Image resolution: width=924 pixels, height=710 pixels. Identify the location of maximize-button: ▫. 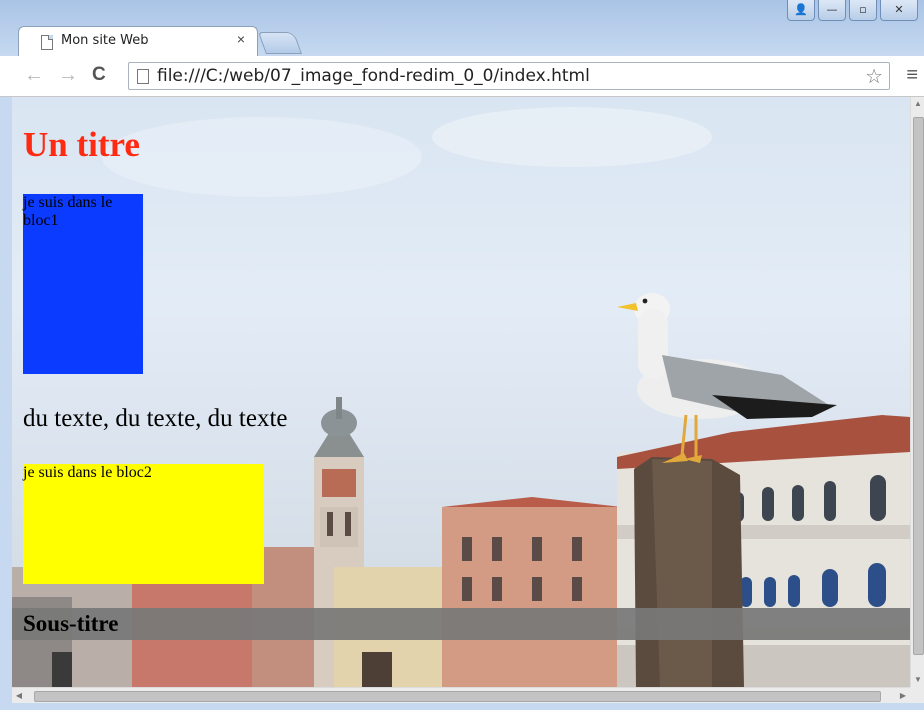
(863, 10).